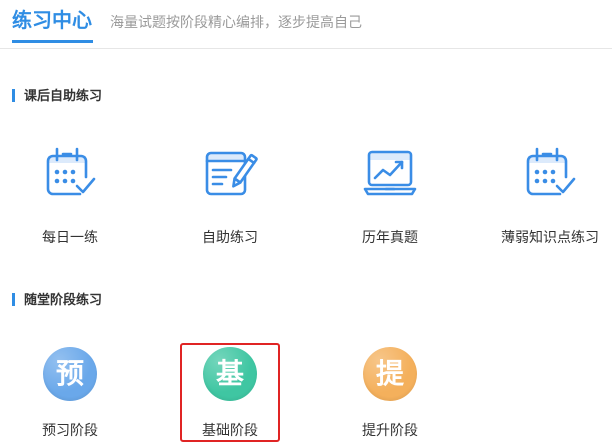  Describe the element at coordinates (70, 374) in the screenshot. I see `stage-badge-preview: 预` at that location.